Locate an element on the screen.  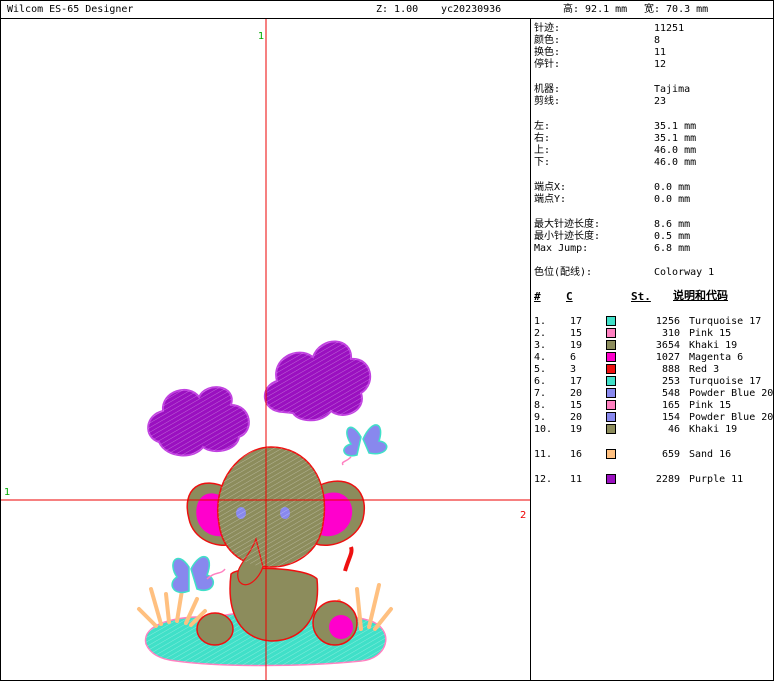
axis-label-left: 1 is located at coordinates (7, 492).